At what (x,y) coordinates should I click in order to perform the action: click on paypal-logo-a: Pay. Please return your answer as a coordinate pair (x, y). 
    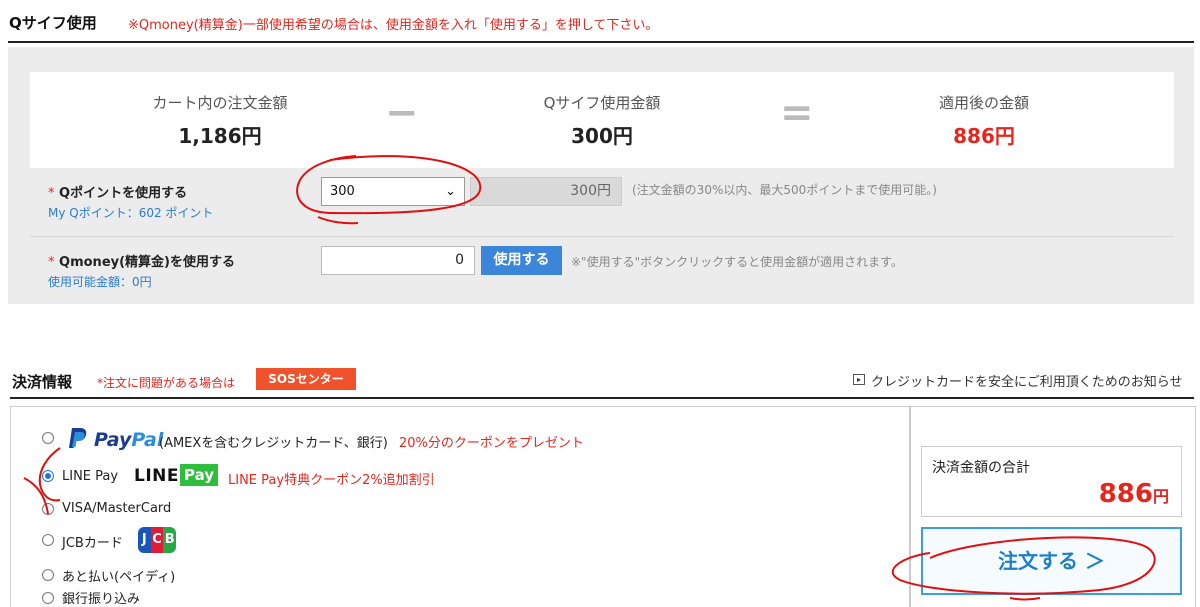
    Looking at the image, I should click on (113, 440).